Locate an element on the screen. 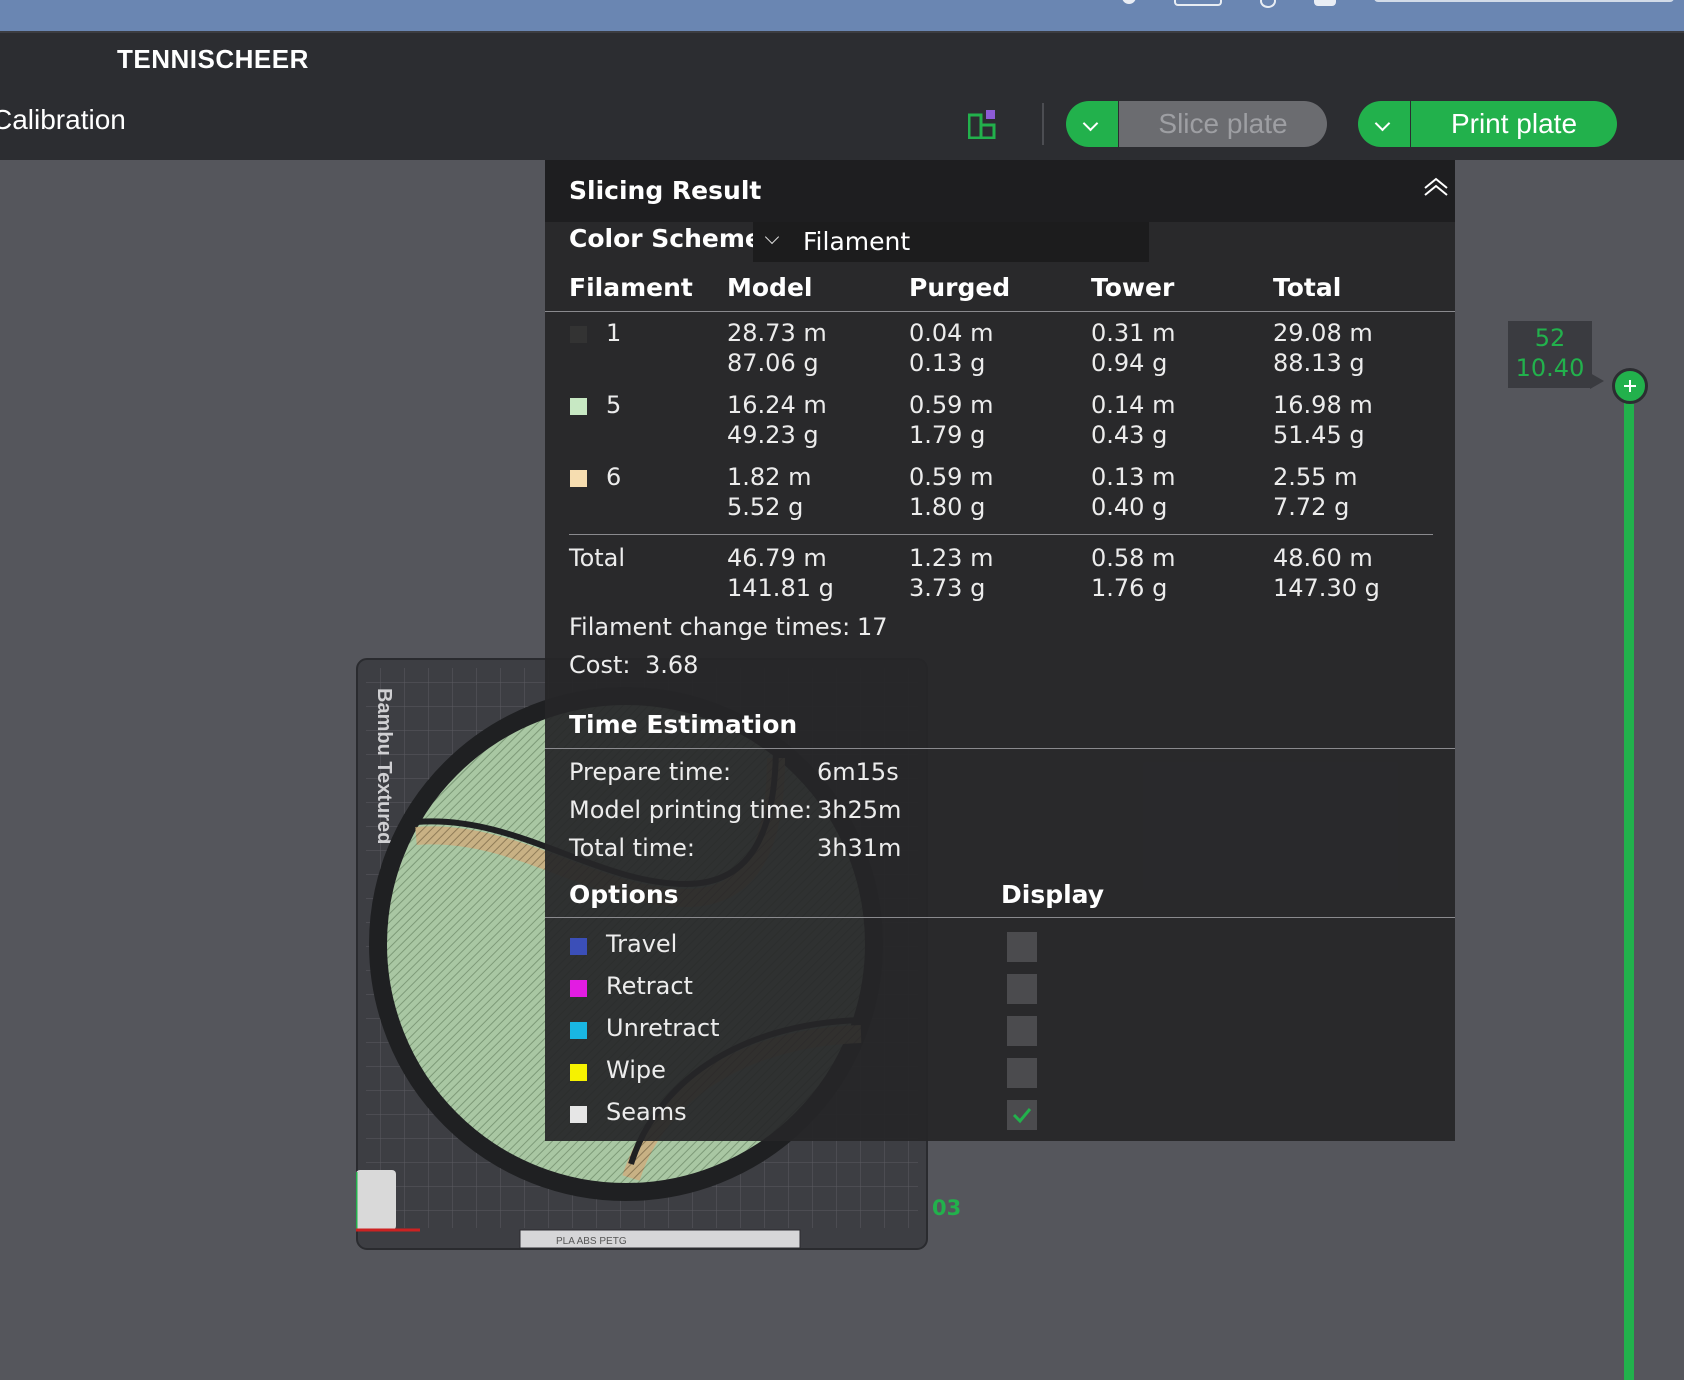  total-total-weight: 147.30 g is located at coordinates (1326, 588).